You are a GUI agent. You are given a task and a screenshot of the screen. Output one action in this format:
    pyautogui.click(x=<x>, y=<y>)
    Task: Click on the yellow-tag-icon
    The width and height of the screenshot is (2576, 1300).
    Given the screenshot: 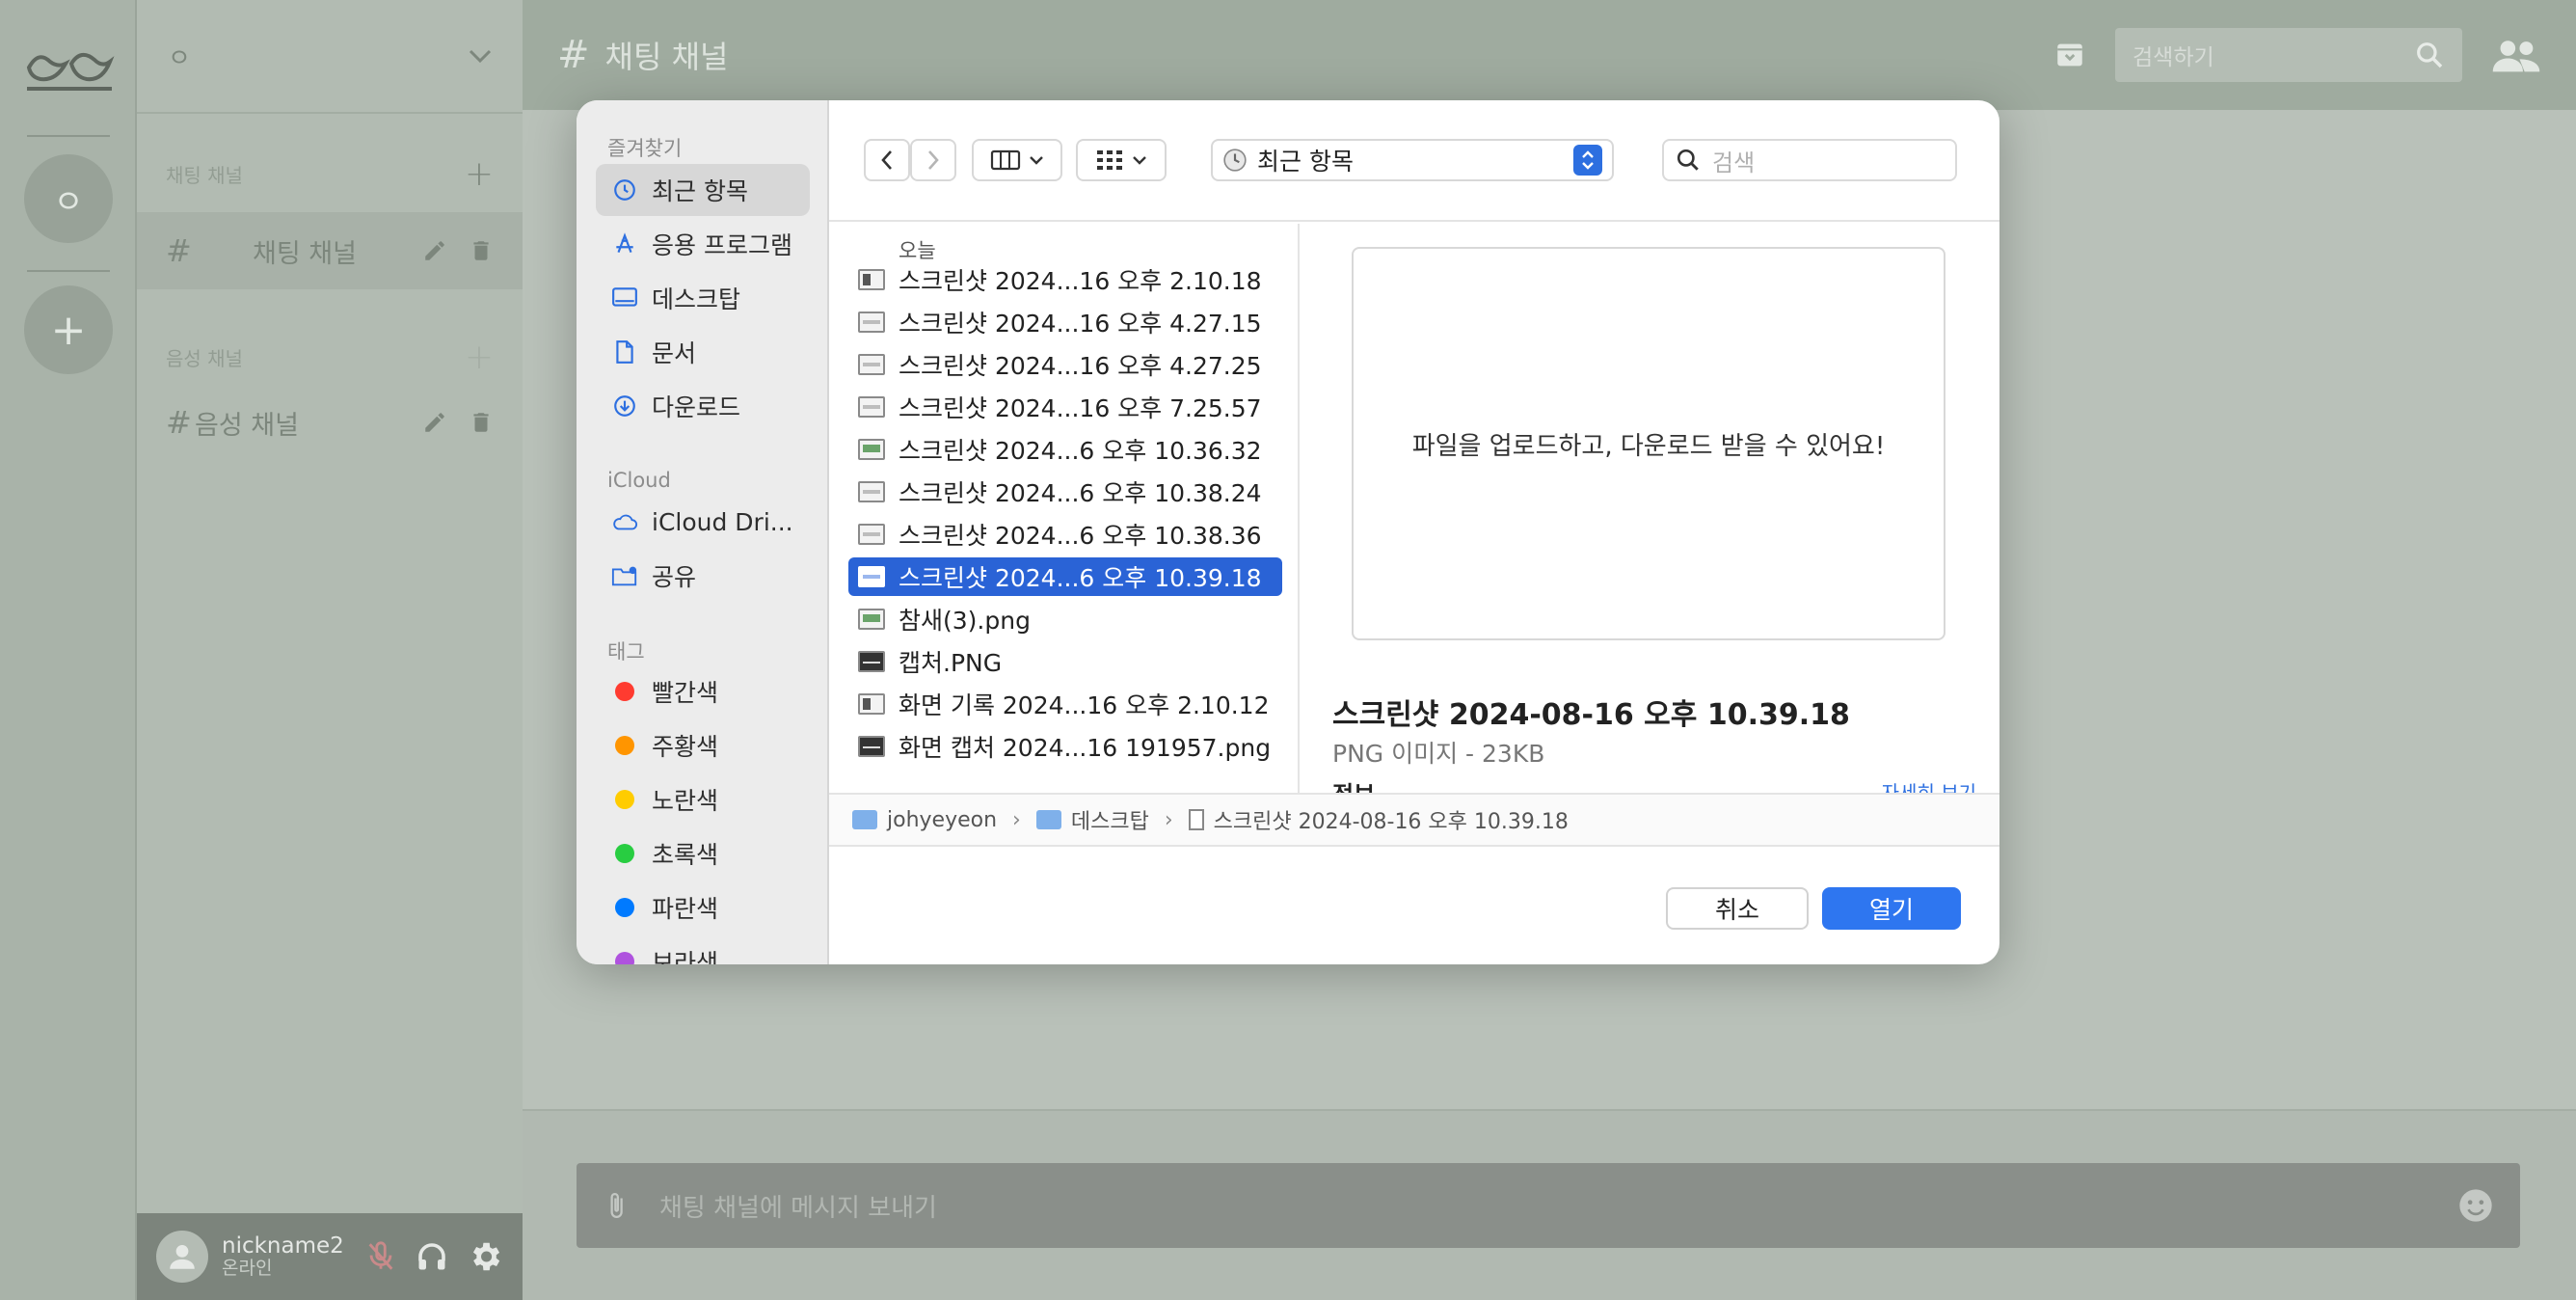 What is the action you would take?
    pyautogui.click(x=624, y=799)
    